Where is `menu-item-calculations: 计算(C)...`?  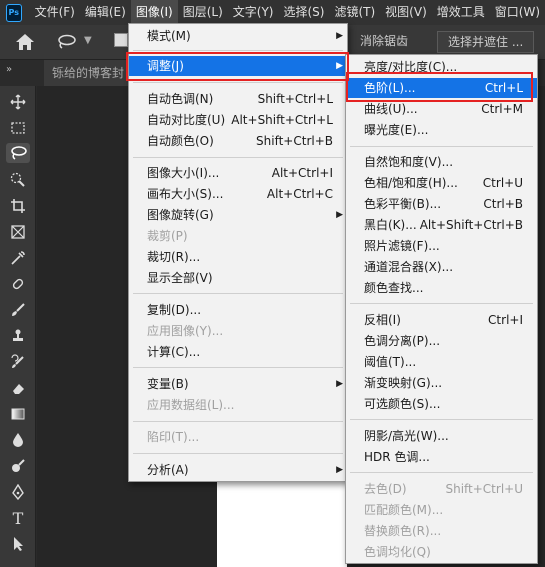
menu-item-calculations: 计算(C)... is located at coordinates (238, 352).